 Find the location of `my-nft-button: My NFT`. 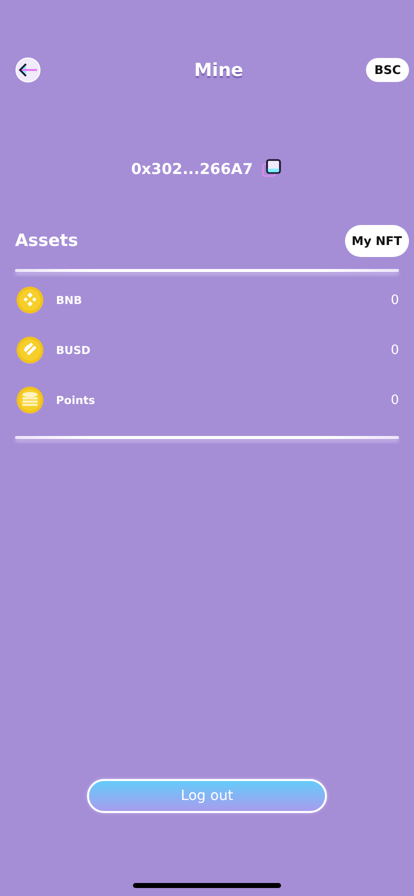

my-nft-button: My NFT is located at coordinates (376, 241).